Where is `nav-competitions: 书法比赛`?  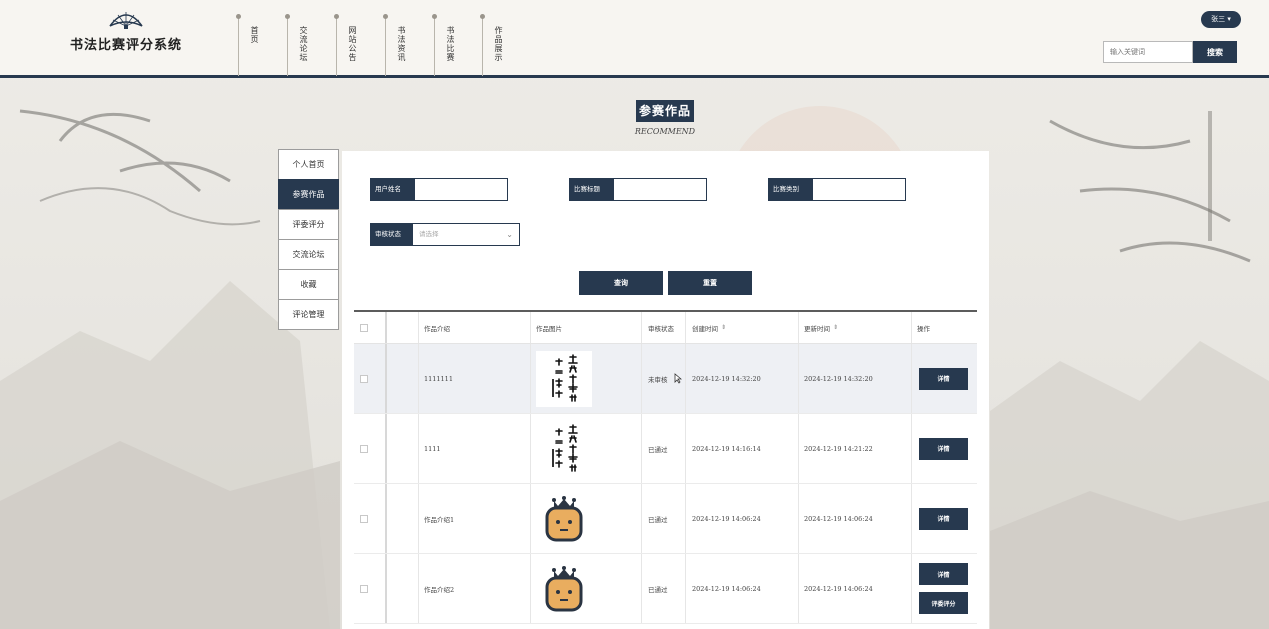
nav-competitions: 书法比赛 is located at coordinates (457, 45).